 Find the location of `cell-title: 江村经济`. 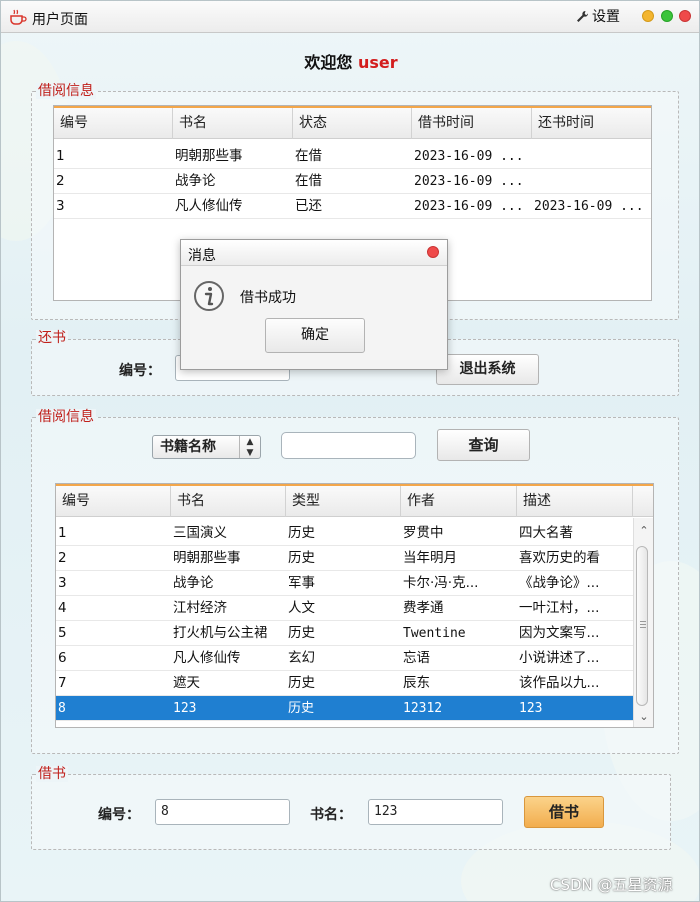

cell-title: 江村经济 is located at coordinates (200, 608).